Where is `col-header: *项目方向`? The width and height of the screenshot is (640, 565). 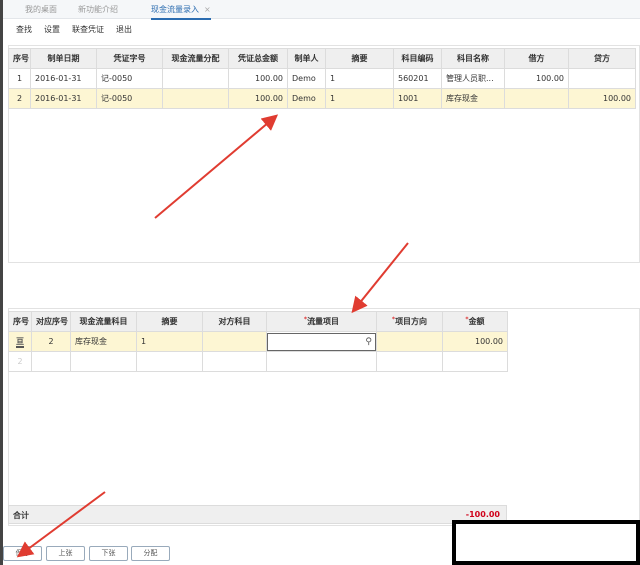 col-header: *项目方向 is located at coordinates (409, 321).